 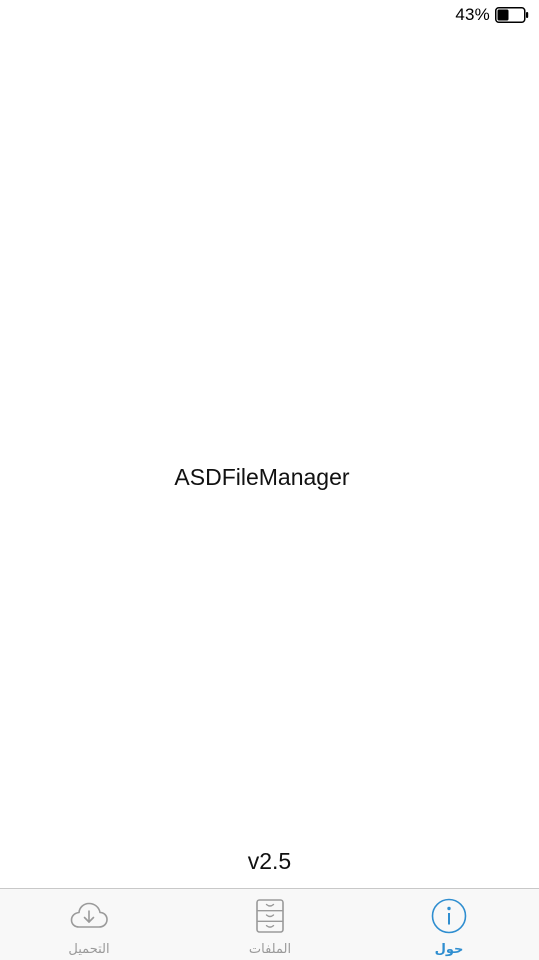 What do you see at coordinates (89, 916) in the screenshot?
I see `cloud-download-icon` at bounding box center [89, 916].